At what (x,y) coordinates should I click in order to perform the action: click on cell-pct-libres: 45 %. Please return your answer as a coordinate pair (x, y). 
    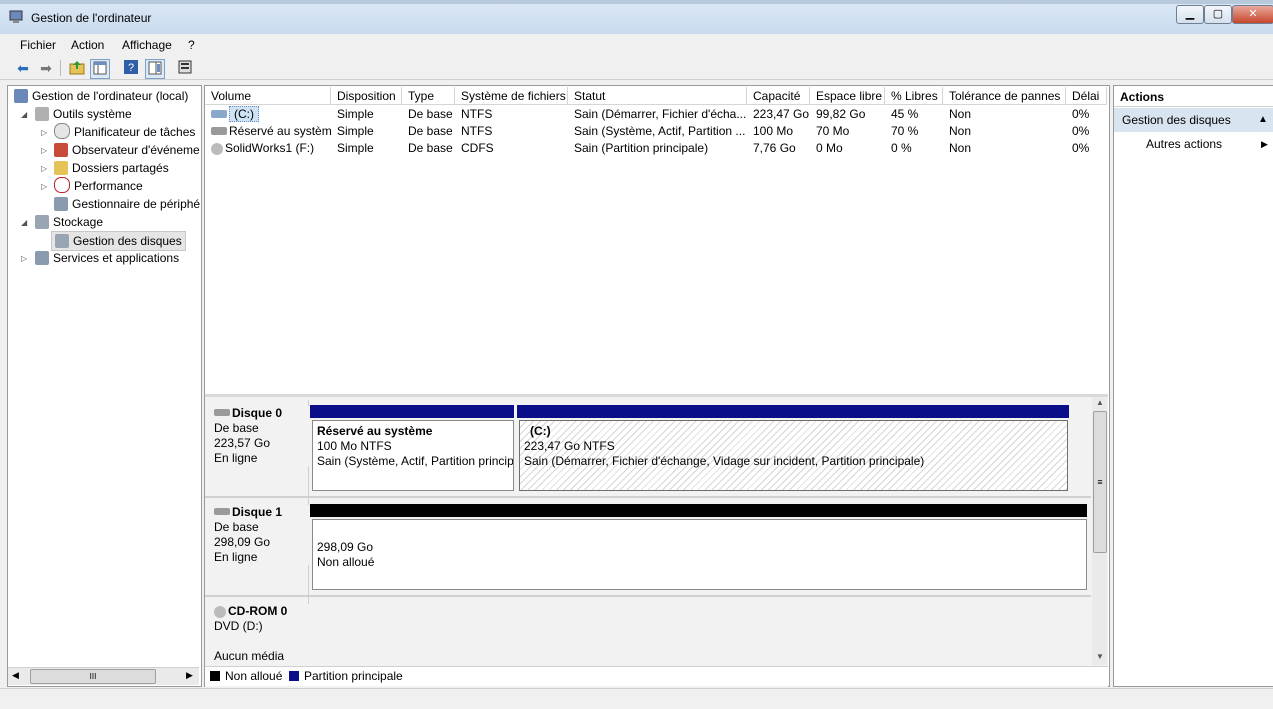
    Looking at the image, I should click on (905, 114).